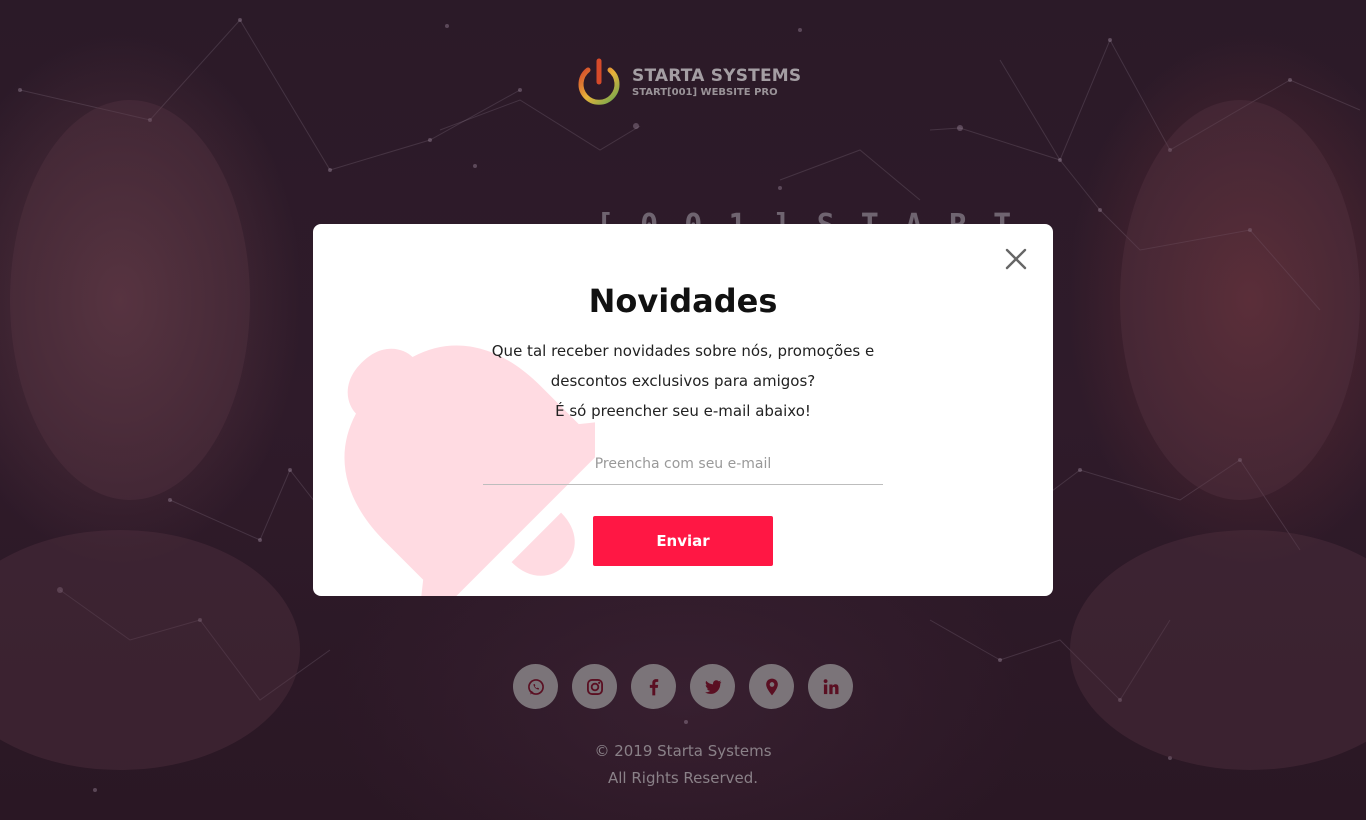 This screenshot has width=1366, height=820. Describe the element at coordinates (683, 301) in the screenshot. I see `modal-title: Novidades` at that location.